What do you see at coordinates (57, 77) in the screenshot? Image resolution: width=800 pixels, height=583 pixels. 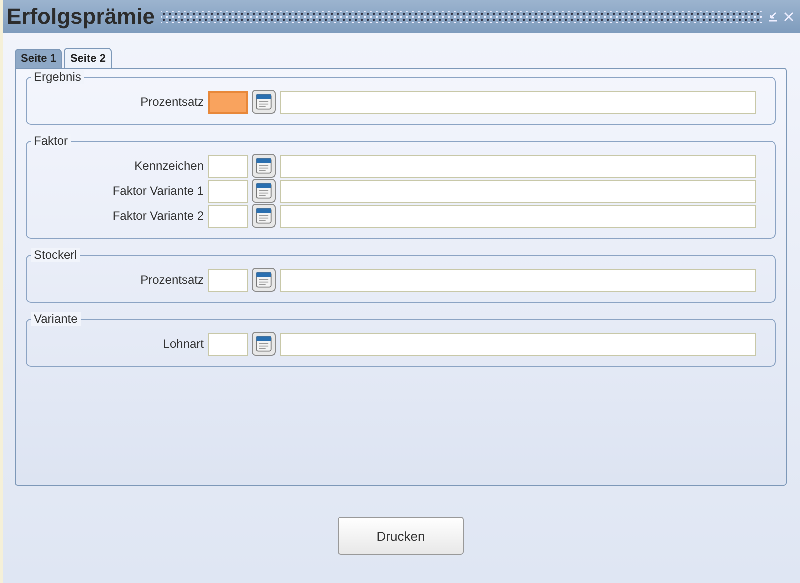 I see `group-title: Ergebnis` at bounding box center [57, 77].